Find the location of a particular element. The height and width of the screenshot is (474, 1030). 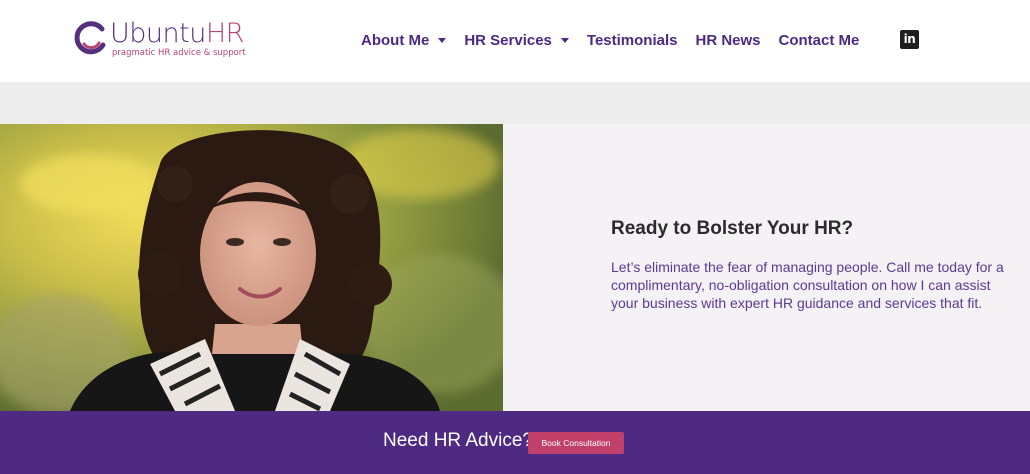

logo-word-hr: HR is located at coordinates (225, 33).